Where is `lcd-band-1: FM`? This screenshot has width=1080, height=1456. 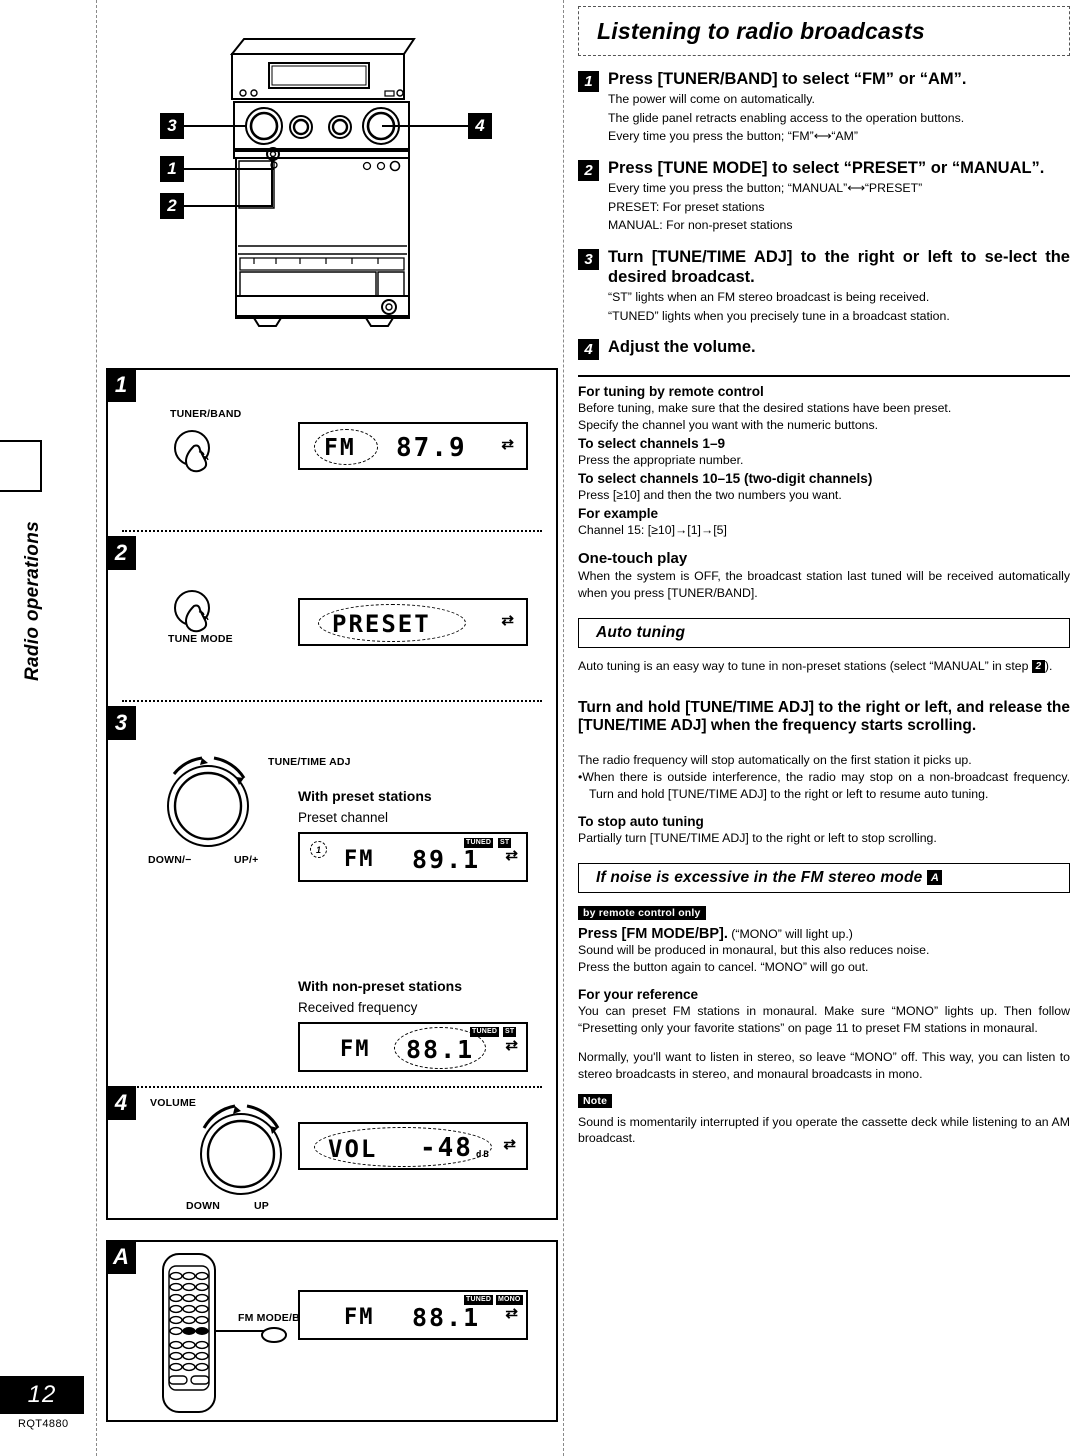 lcd-band-1: FM is located at coordinates (340, 448).